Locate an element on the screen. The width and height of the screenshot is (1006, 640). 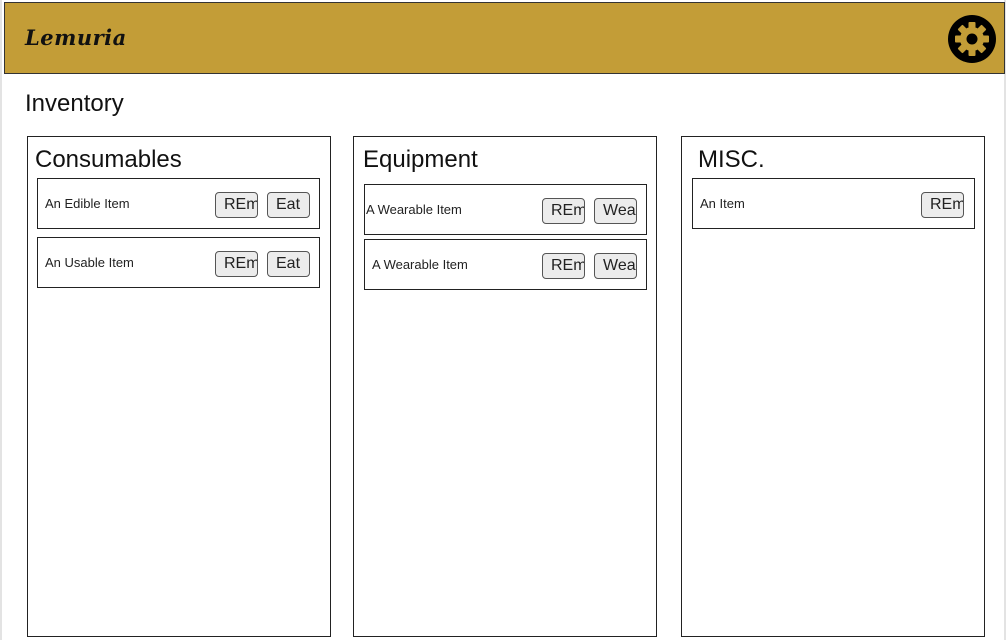
gear-icon is located at coordinates (972, 39).